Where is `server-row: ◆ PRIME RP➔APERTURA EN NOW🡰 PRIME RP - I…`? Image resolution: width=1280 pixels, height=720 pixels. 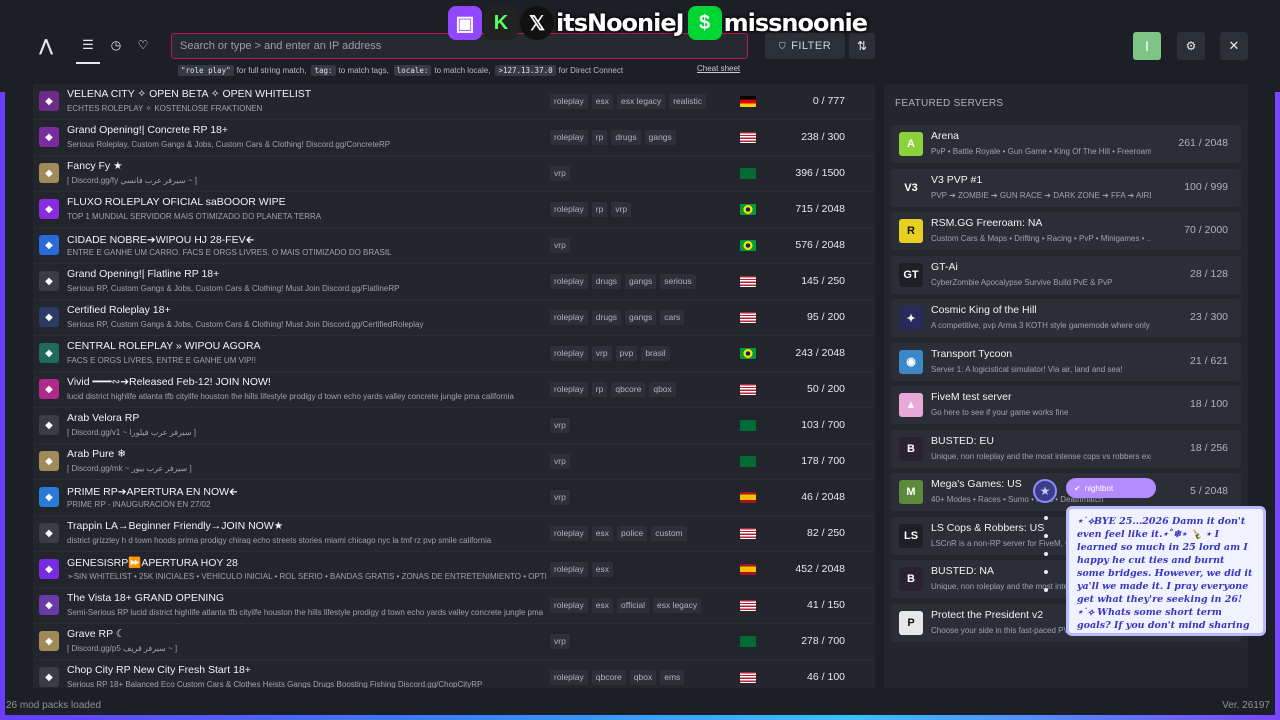
server-row: ◆ PRIME RP➔APERTURA EN NOW🡰 PRIME RP - I… is located at coordinates (454, 498).